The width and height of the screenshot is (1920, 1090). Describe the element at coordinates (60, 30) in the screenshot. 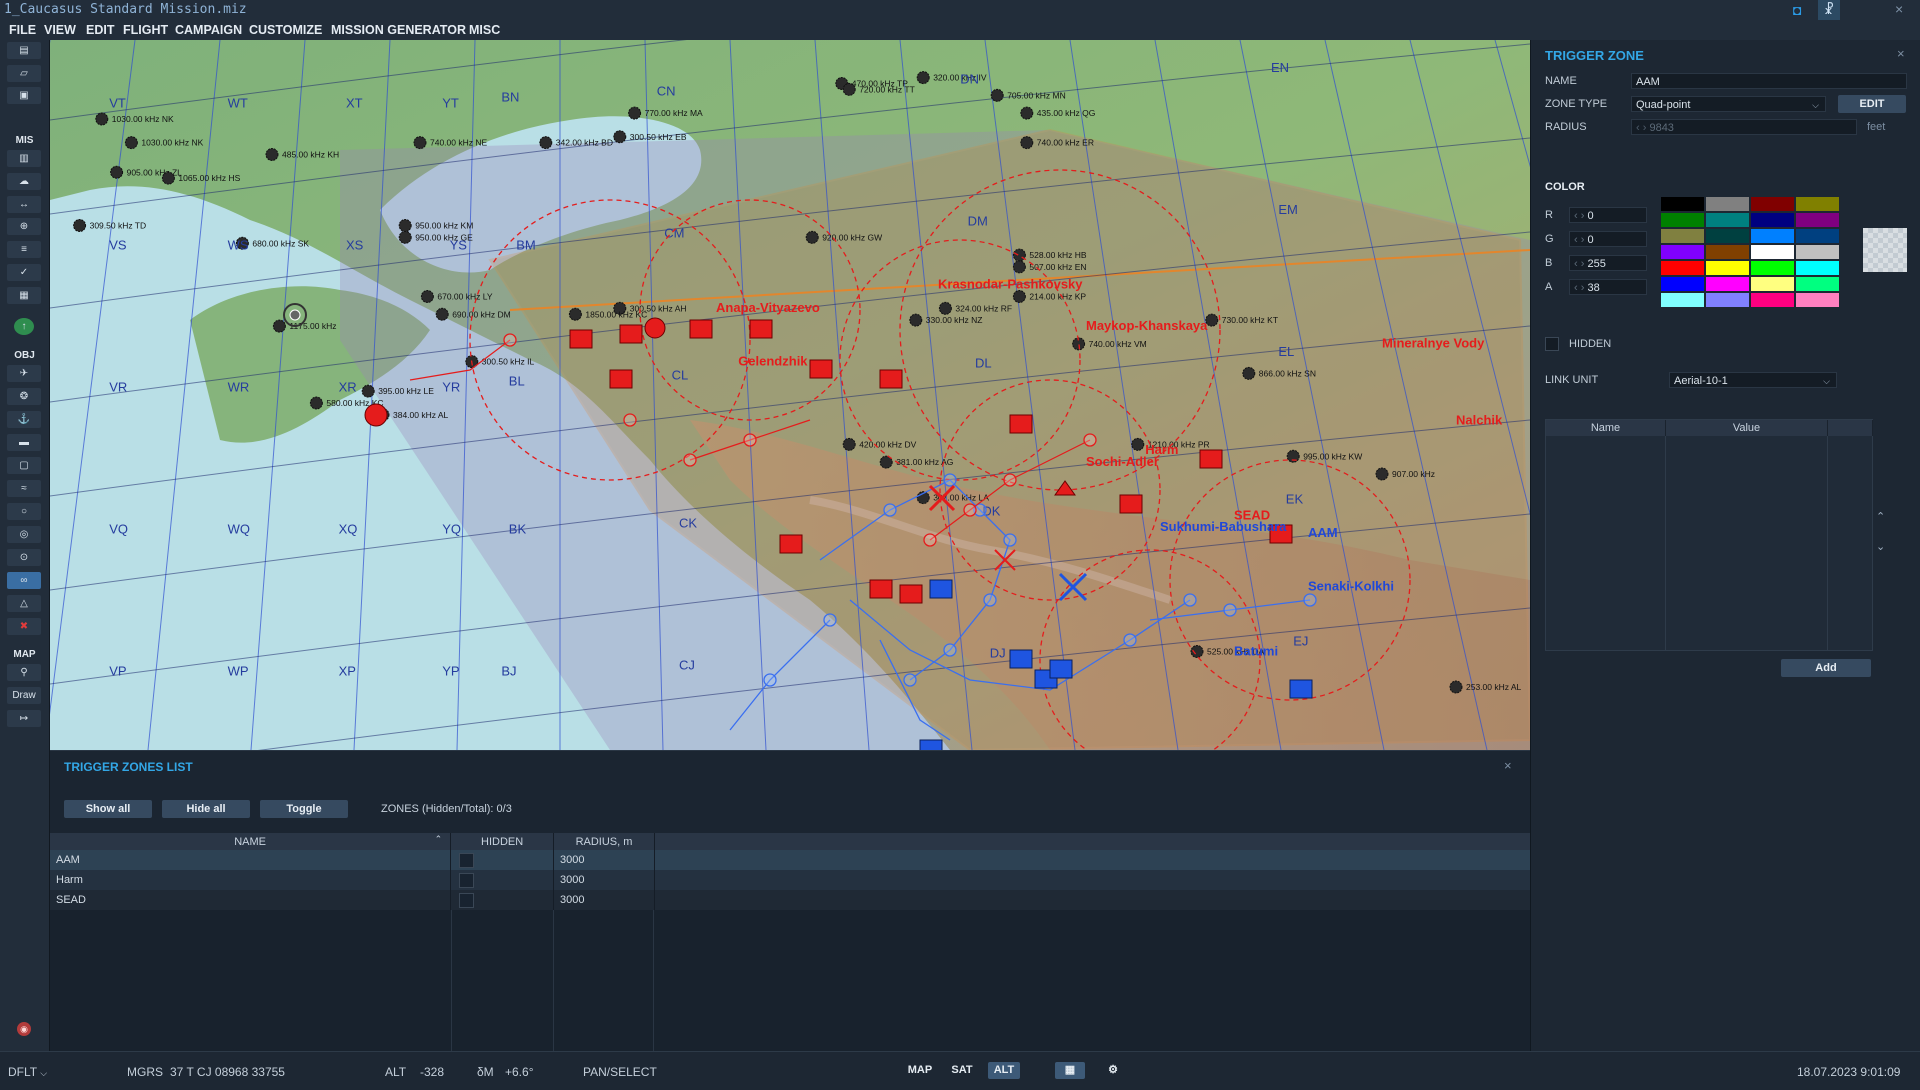

I see `menu-view: VIEW` at that location.